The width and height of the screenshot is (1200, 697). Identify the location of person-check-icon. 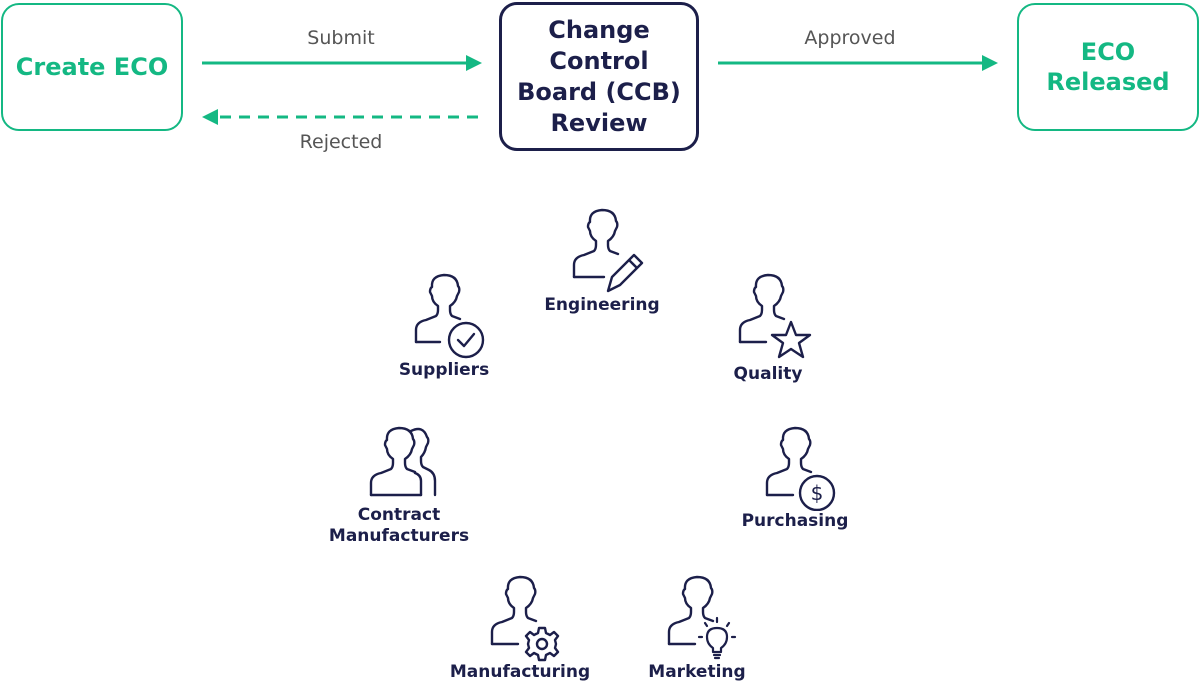
(449, 316).